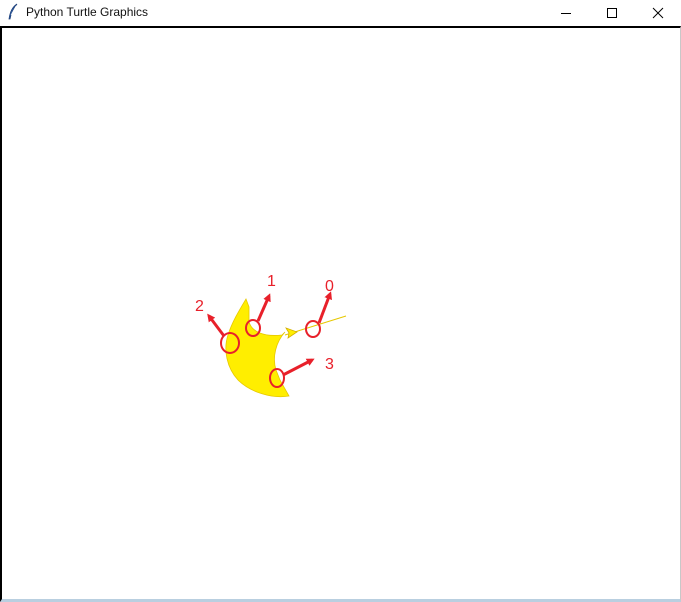 This screenshot has width=681, height=602. Describe the element at coordinates (13, 11) in the screenshot. I see `feather-icon` at that location.